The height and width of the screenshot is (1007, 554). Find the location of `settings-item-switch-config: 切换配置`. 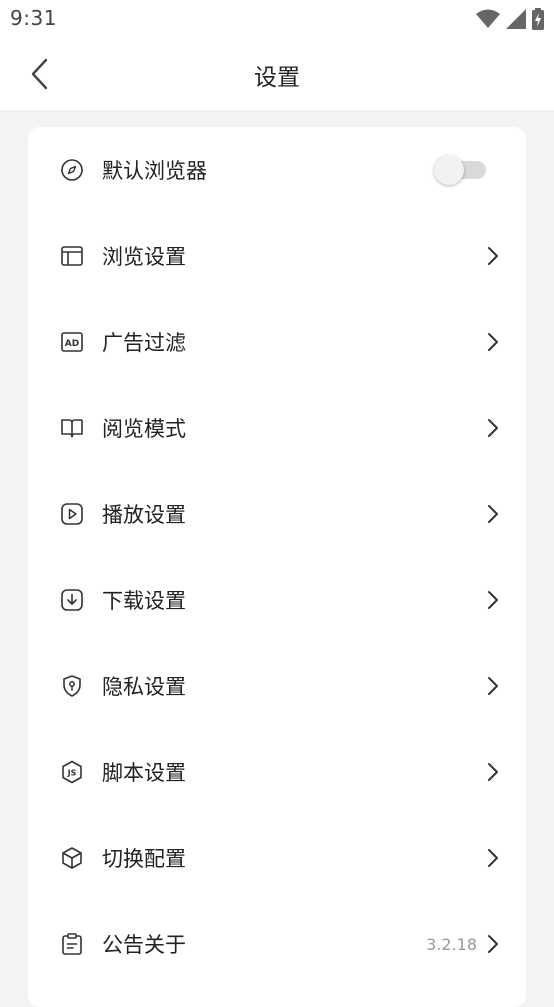

settings-item-switch-config: 切换配置 is located at coordinates (277, 858).